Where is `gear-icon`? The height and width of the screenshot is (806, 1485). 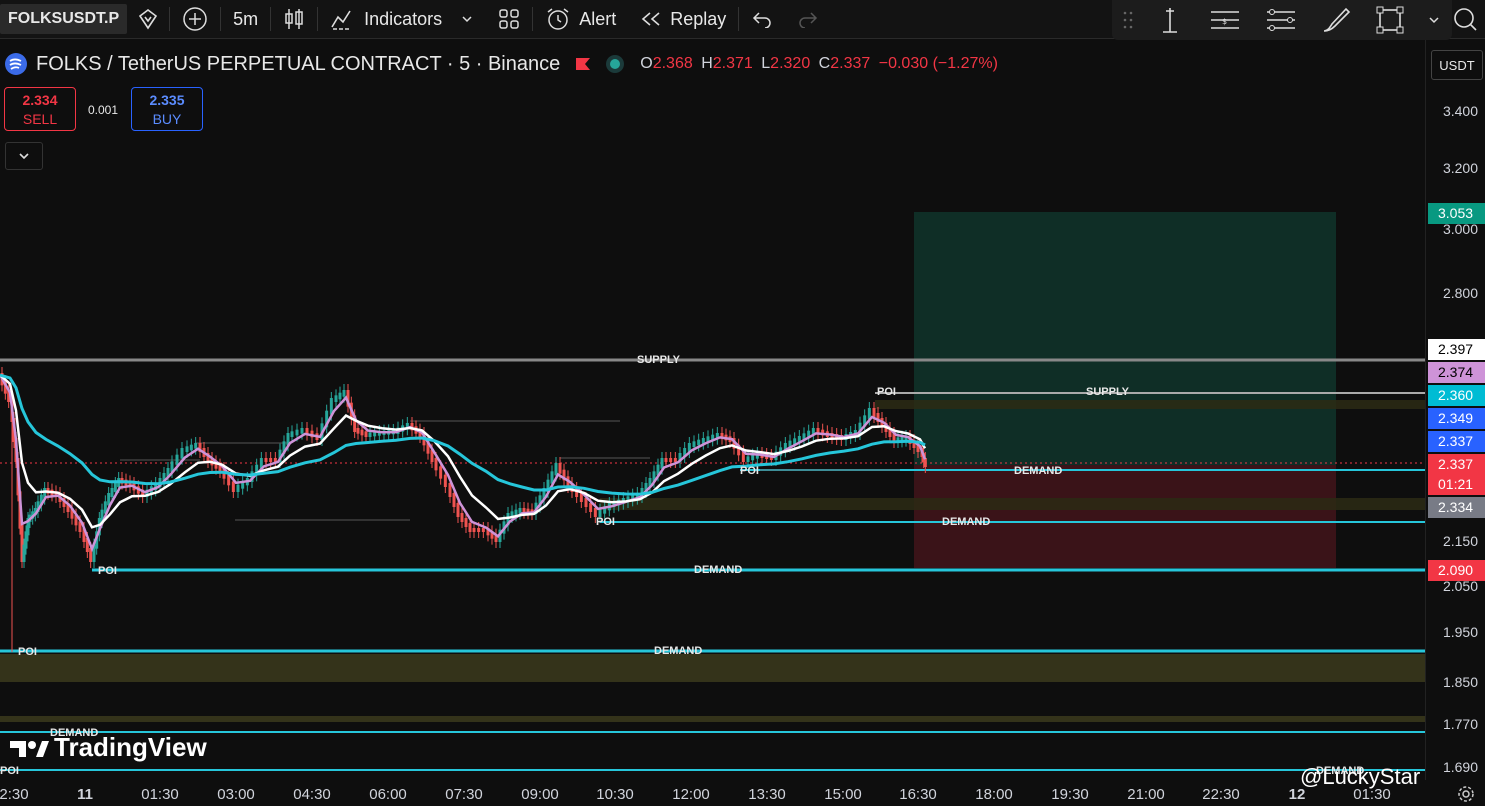
gear-icon is located at coordinates (1466, 794).